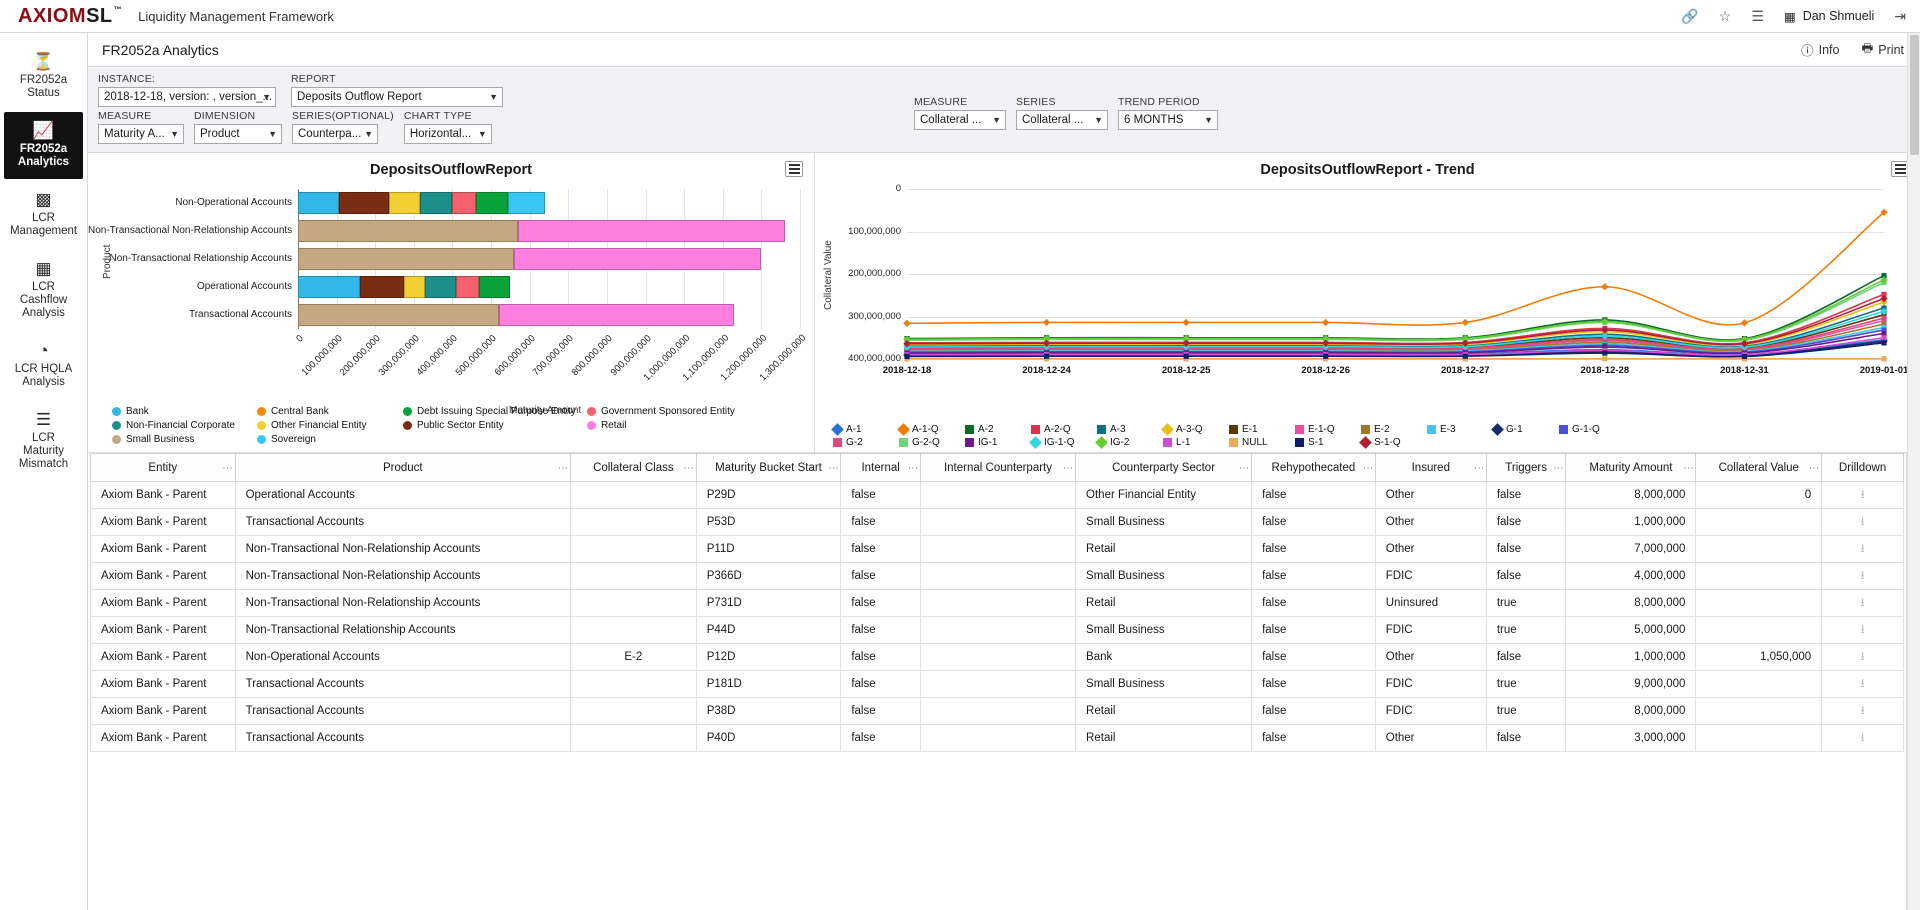 The height and width of the screenshot is (910, 1920). I want to click on sidebar-item-fr2052a-analytics: 📈 FR2052a Analytics, so click(43, 145).